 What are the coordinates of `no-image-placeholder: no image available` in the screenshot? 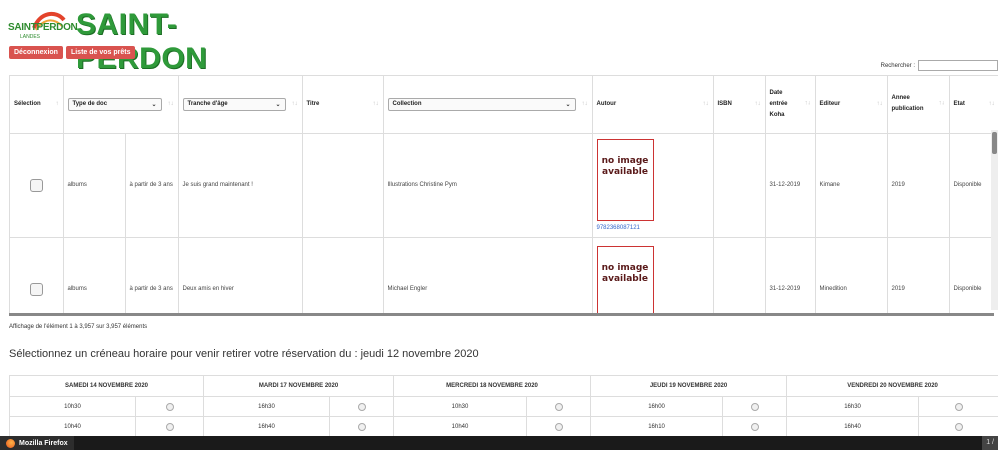 It's located at (625, 180).